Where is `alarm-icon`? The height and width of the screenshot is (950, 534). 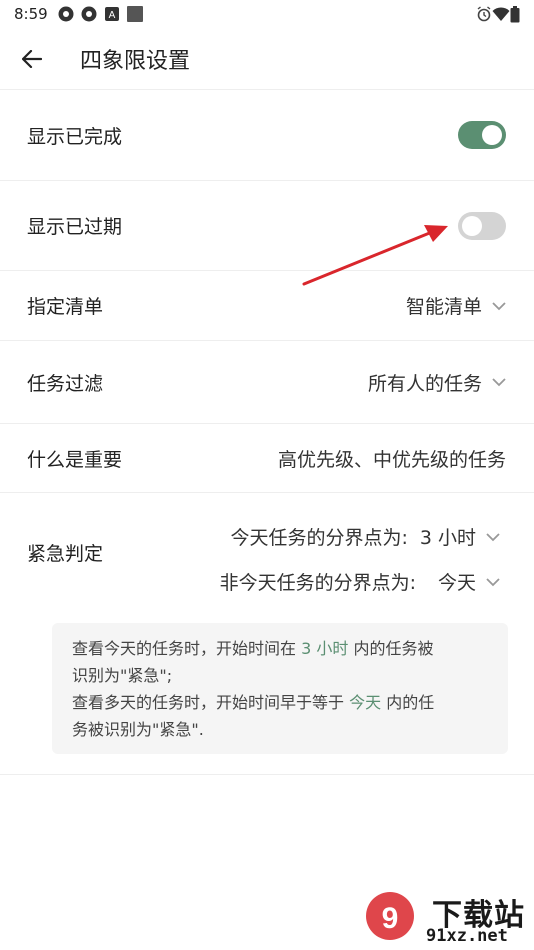 alarm-icon is located at coordinates (484, 14).